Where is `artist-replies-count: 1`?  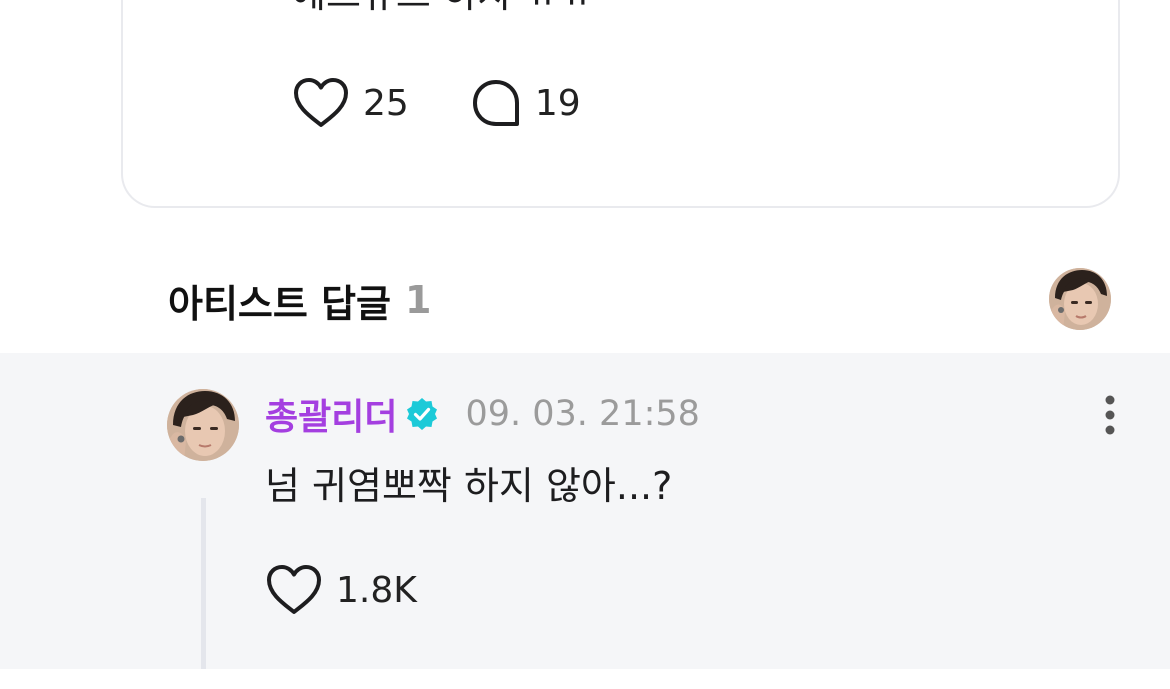 artist-replies-count: 1 is located at coordinates (418, 300).